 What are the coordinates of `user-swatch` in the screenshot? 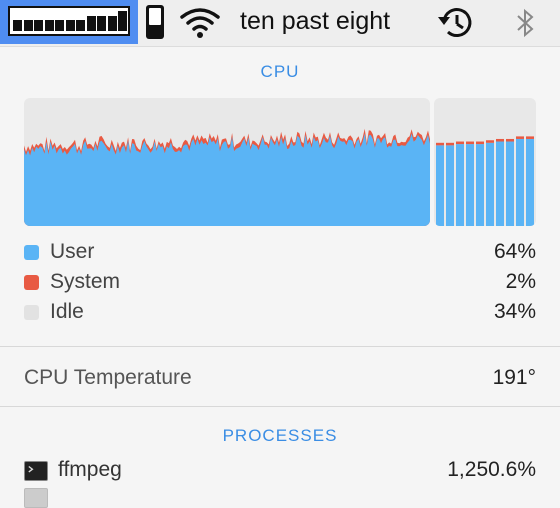 It's located at (31, 252).